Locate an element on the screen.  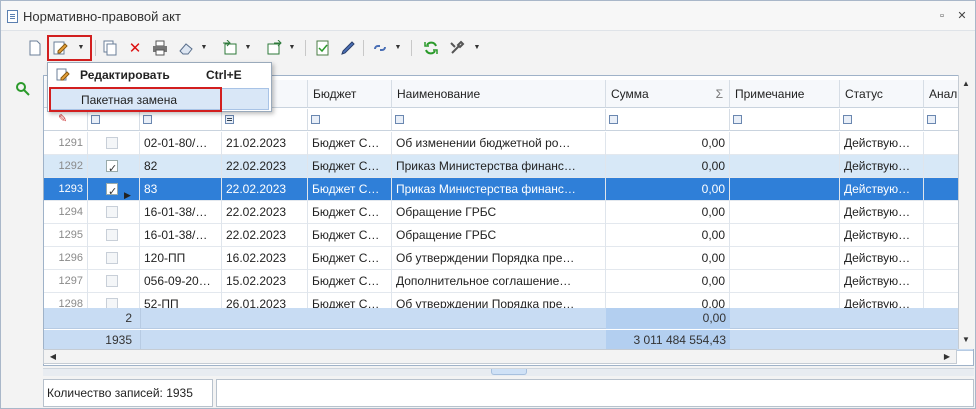
cell-num: 1292 is located at coordinates (66, 166).